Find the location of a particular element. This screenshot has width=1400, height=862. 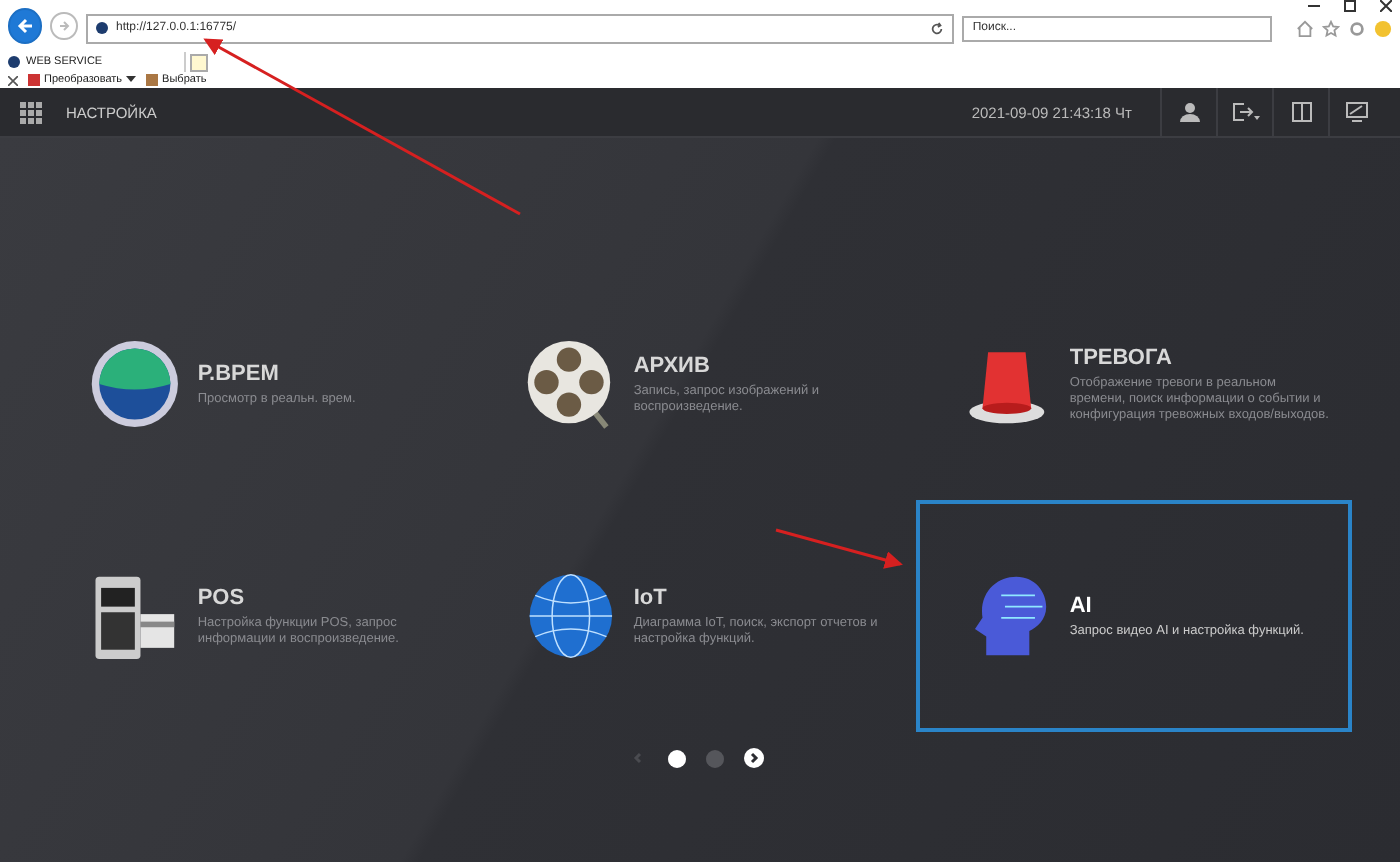

monitor-icon is located at coordinates (1357, 112).